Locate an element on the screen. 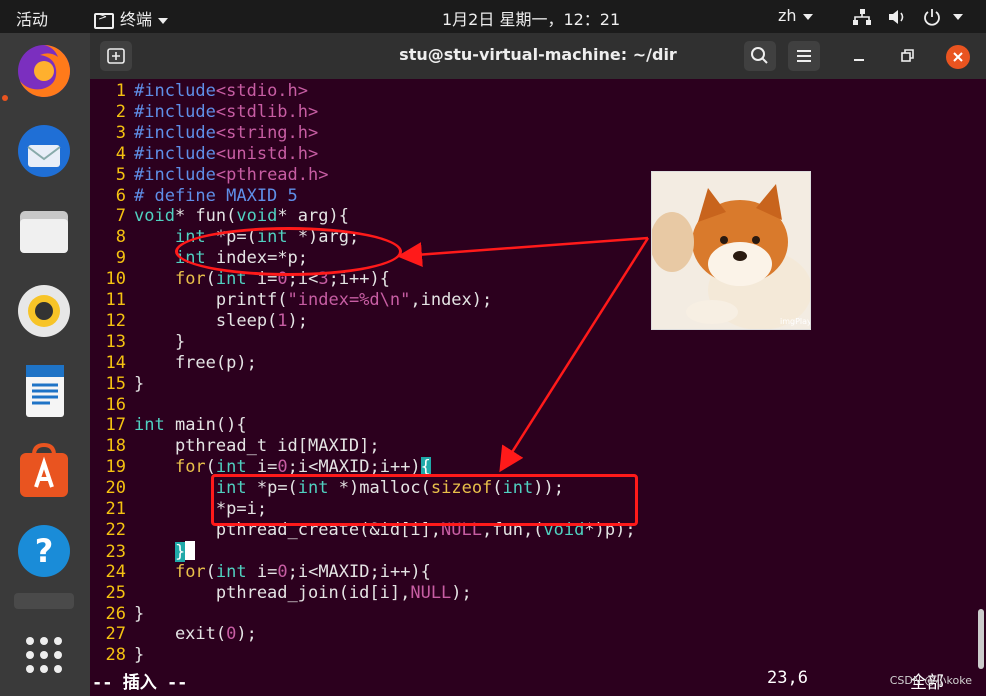 The height and width of the screenshot is (696, 986). annotation-arrows is located at coordinates (523, 354).